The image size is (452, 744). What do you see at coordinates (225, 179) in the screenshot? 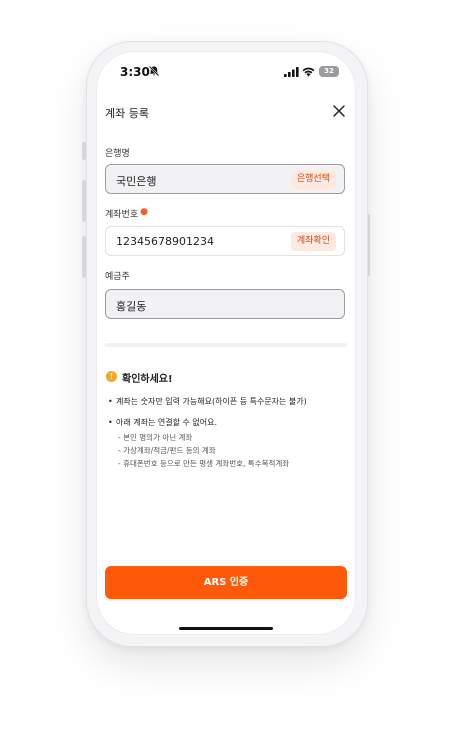
I see `bank-field: 국민은행 은행선택` at bounding box center [225, 179].